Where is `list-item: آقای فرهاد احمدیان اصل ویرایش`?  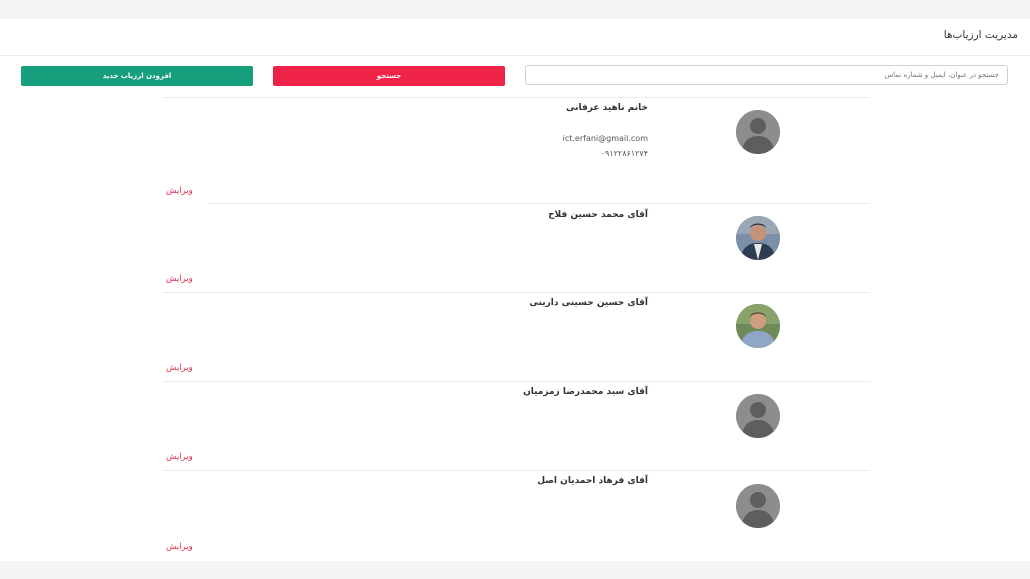 list-item: آقای فرهاد احمدیان اصل ویرایش is located at coordinates (516, 514).